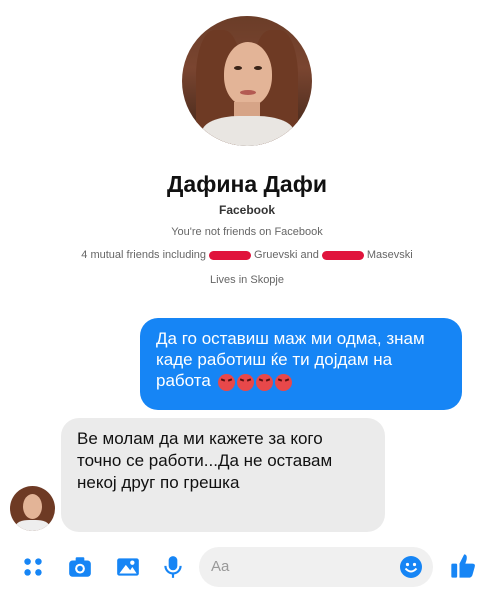 The width and height of the screenshot is (494, 600). I want to click on photo-face, so click(248, 74).